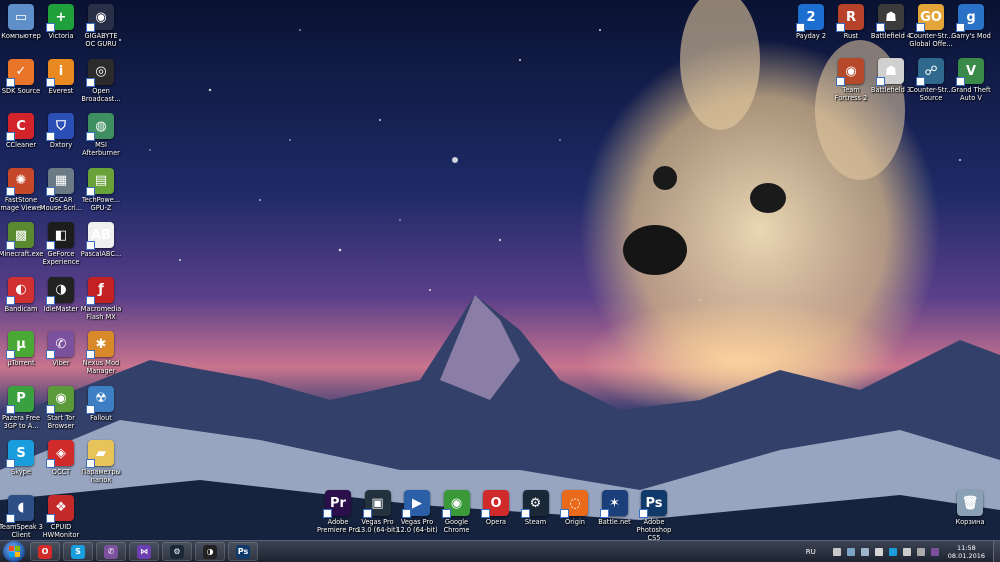 The height and width of the screenshot is (562, 1000). I want to click on taskbar-button: ⚙, so click(177, 551).